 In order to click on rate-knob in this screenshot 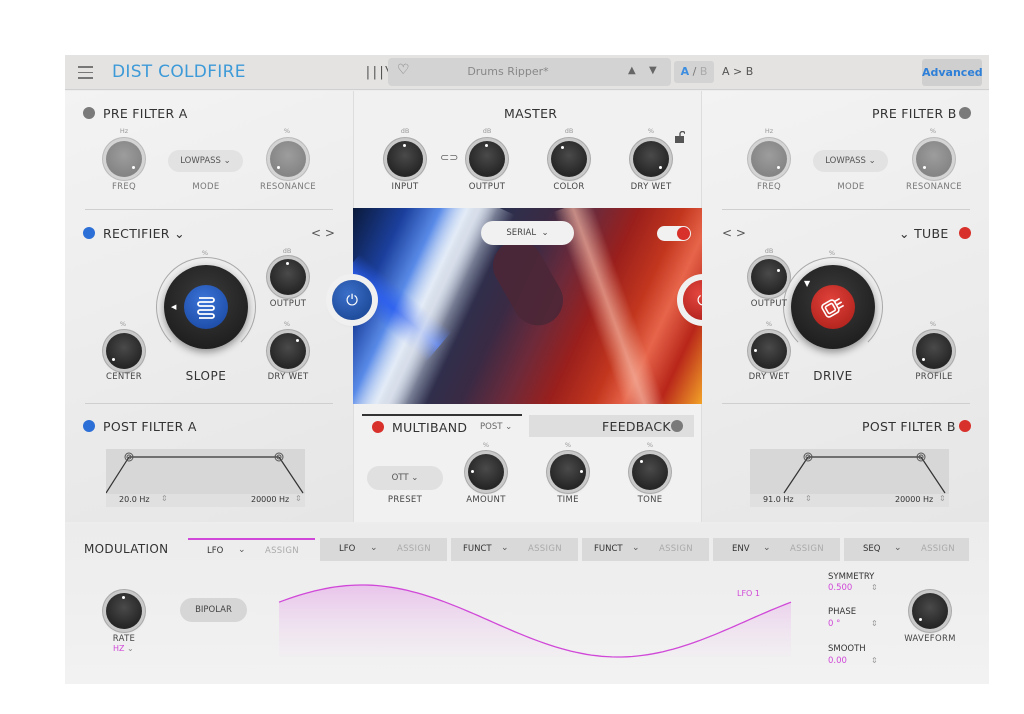, I will do `click(124, 611)`.